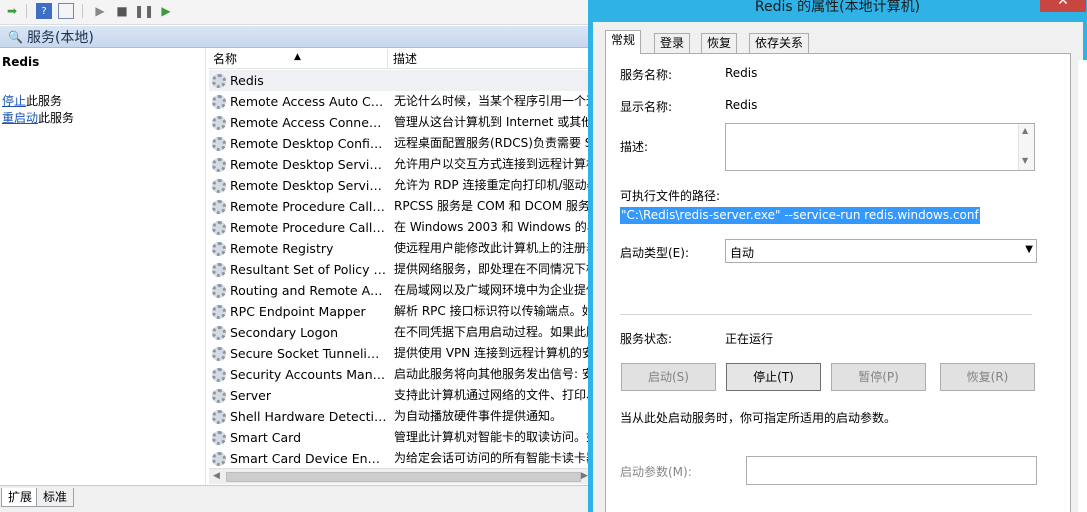 Image resolution: width=1087 pixels, height=512 pixels. What do you see at coordinates (1029, 249) in the screenshot?
I see `chevron-down-icon: ▼` at bounding box center [1029, 249].